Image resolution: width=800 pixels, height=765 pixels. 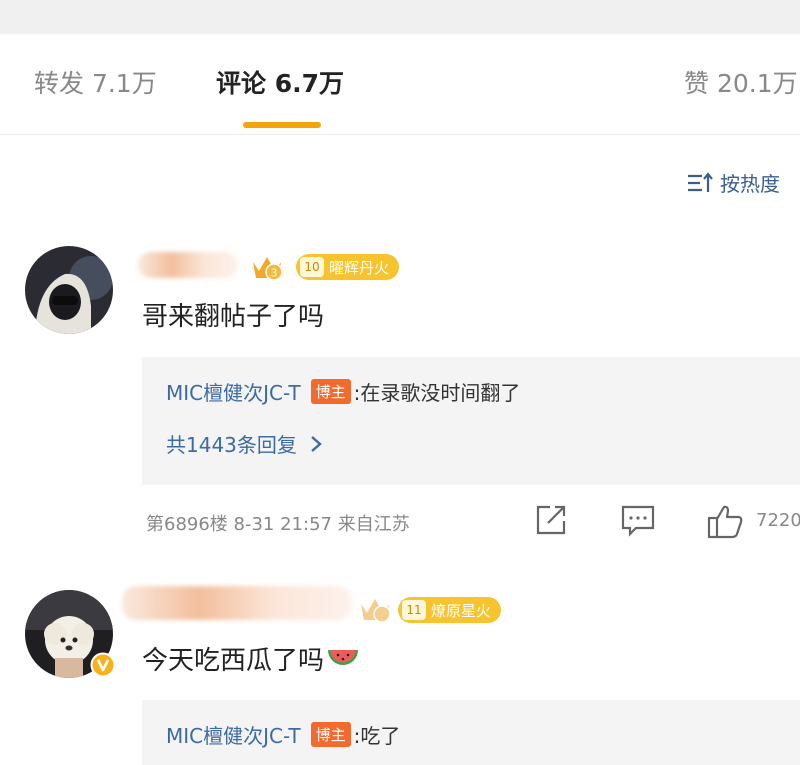 What do you see at coordinates (278, 524) in the screenshot?
I see `comment-meta: 第6896楼 8-31 21:57 来自江苏` at bounding box center [278, 524].